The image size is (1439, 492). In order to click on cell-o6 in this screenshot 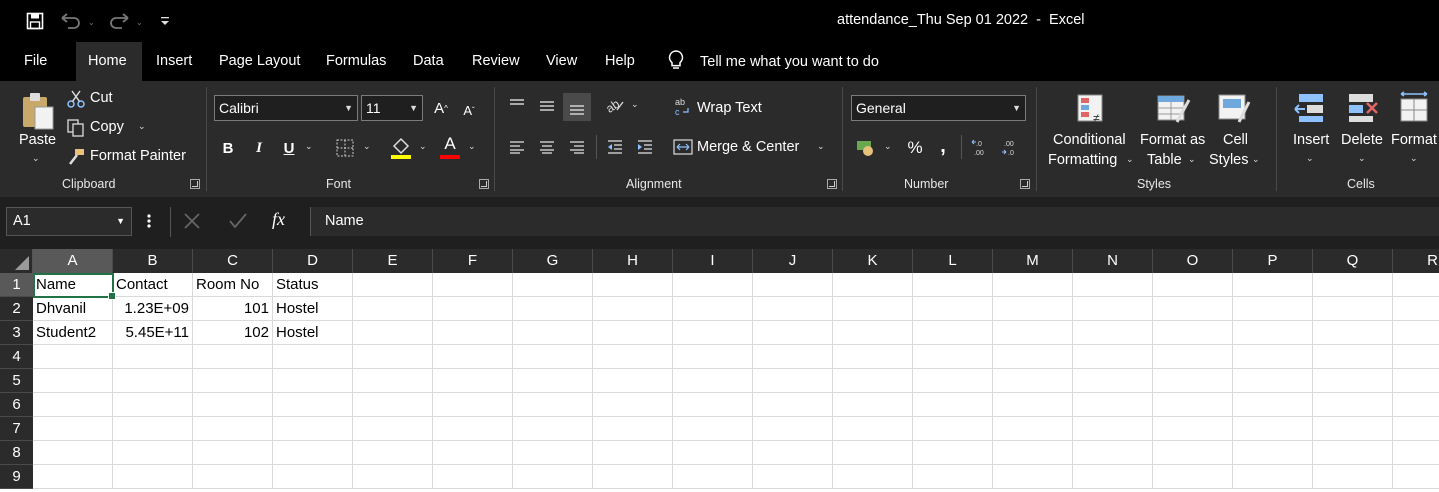, I will do `click(1193, 405)`.